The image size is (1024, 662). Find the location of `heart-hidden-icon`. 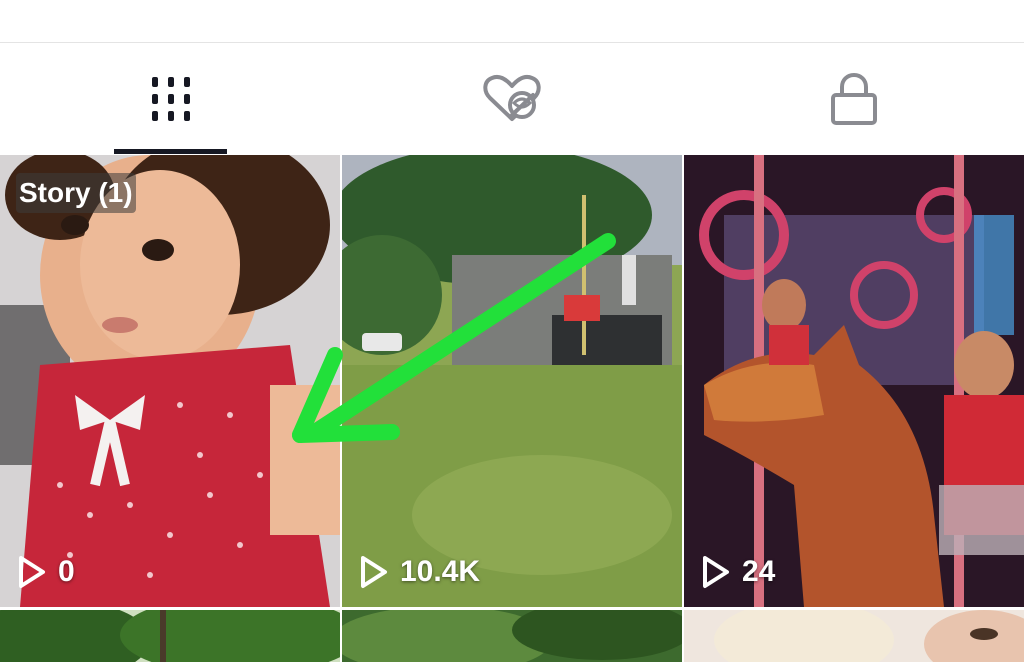

heart-hidden-icon is located at coordinates (512, 98).